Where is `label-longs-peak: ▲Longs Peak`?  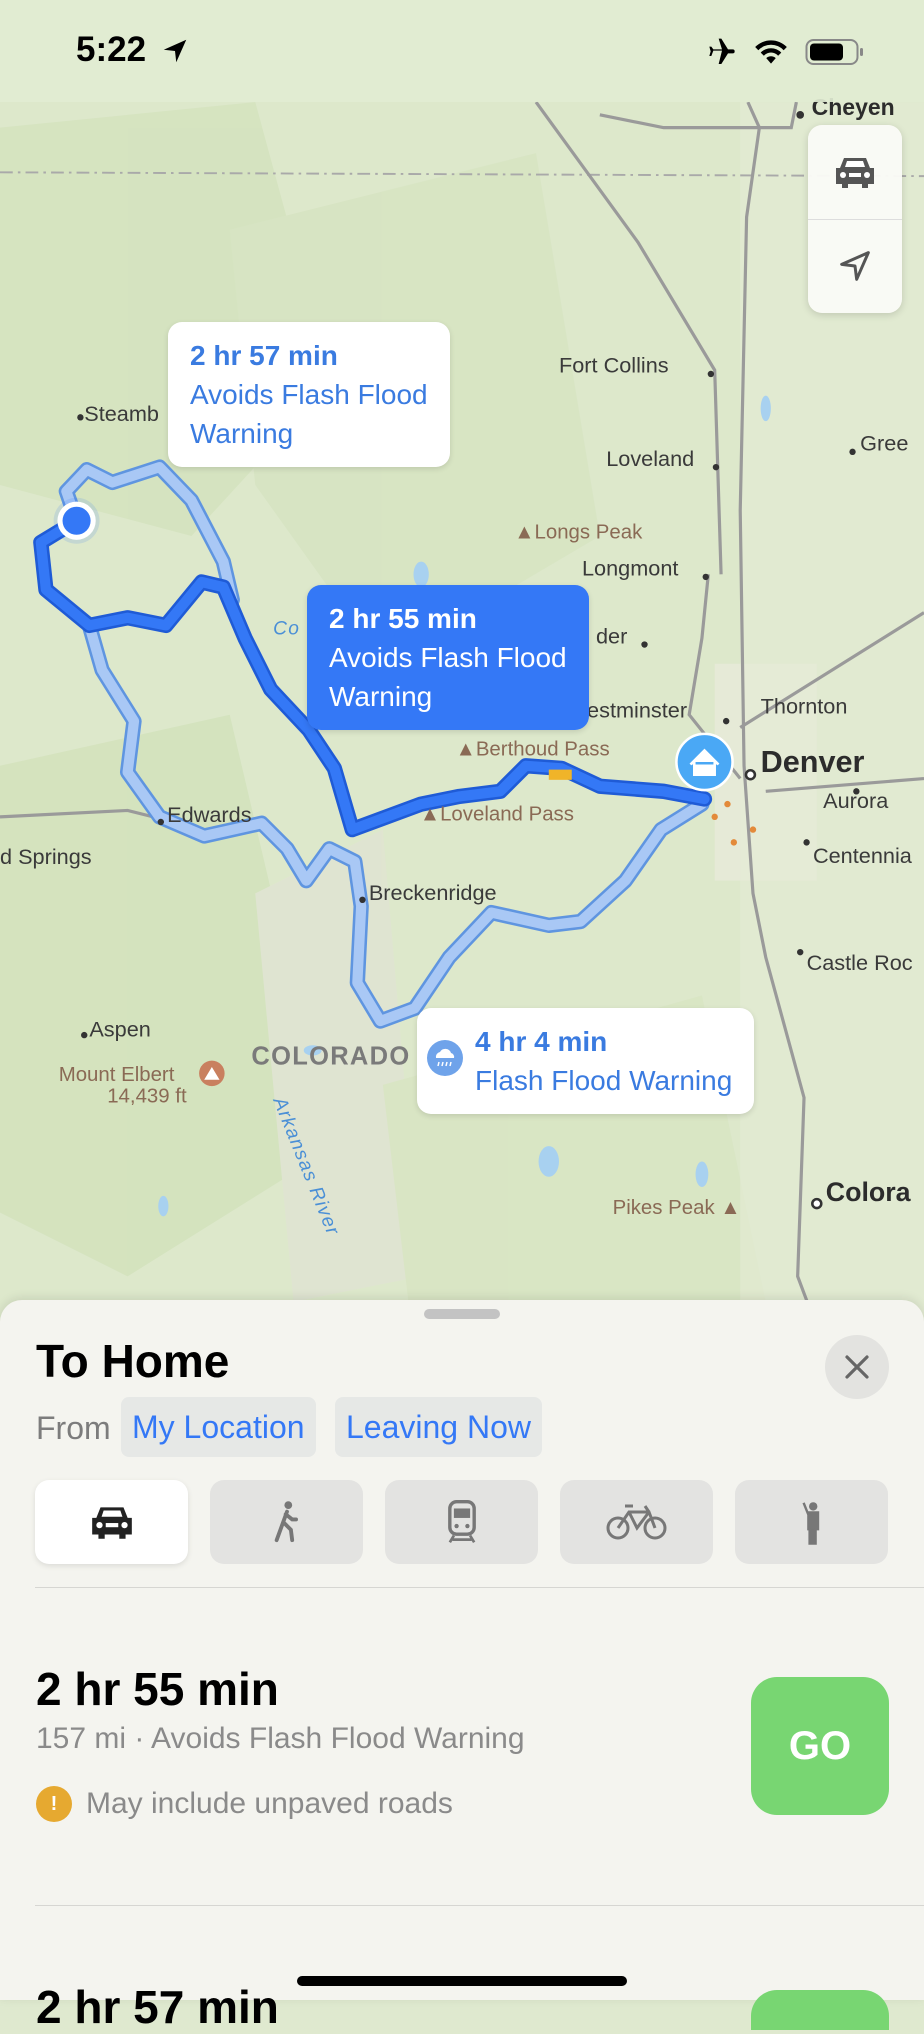
label-longs-peak: ▲Longs Peak is located at coordinates (578, 533).